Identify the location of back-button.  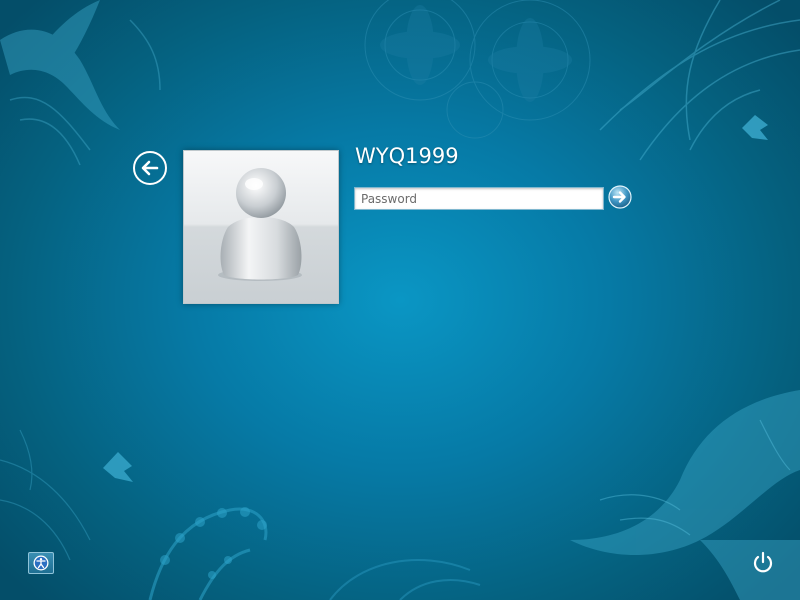
(150, 168).